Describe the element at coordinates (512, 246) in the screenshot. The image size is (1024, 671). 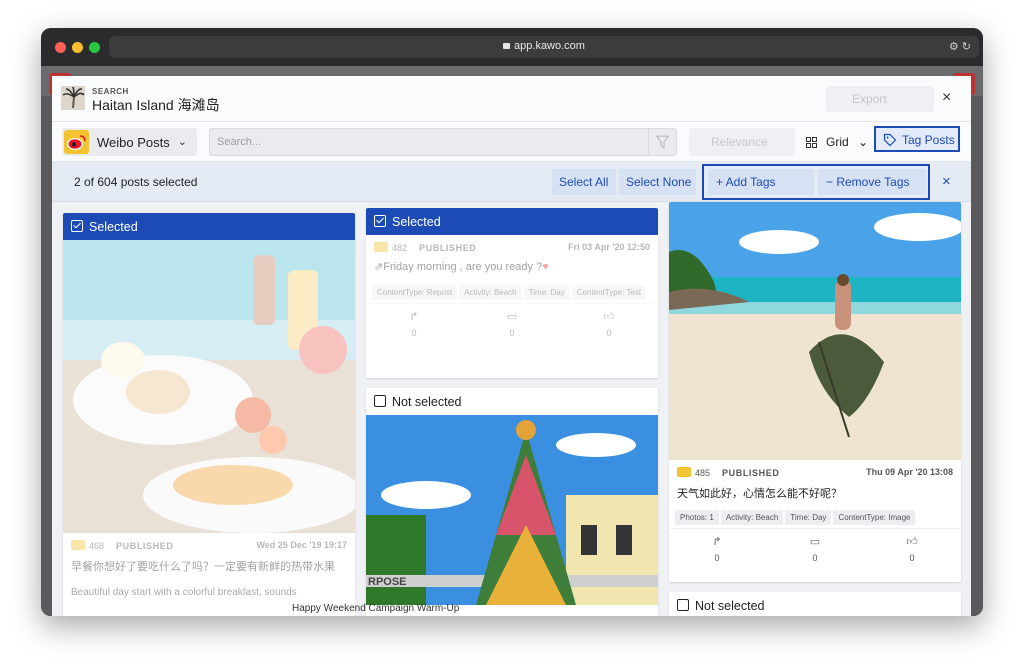
I see `post-meta: 482 PUBLISHED Fri 03 Apr '20 12:50` at that location.